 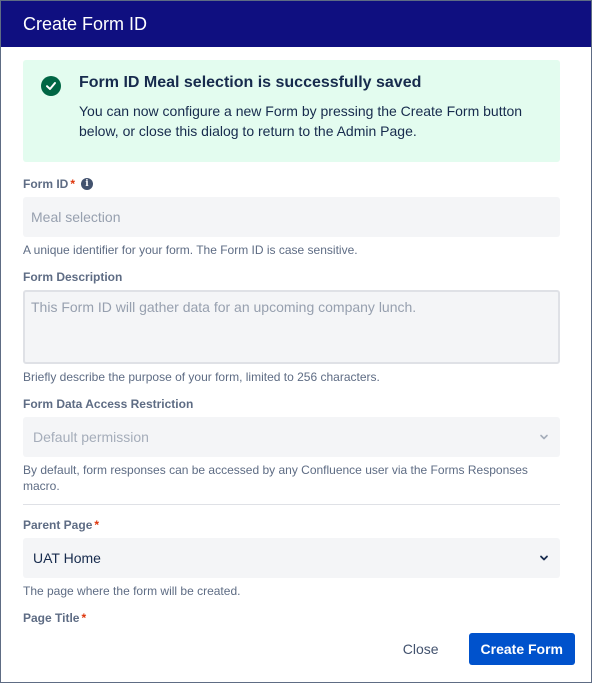 What do you see at coordinates (291, 437) in the screenshot?
I see `access-restriction-select: Default permission` at bounding box center [291, 437].